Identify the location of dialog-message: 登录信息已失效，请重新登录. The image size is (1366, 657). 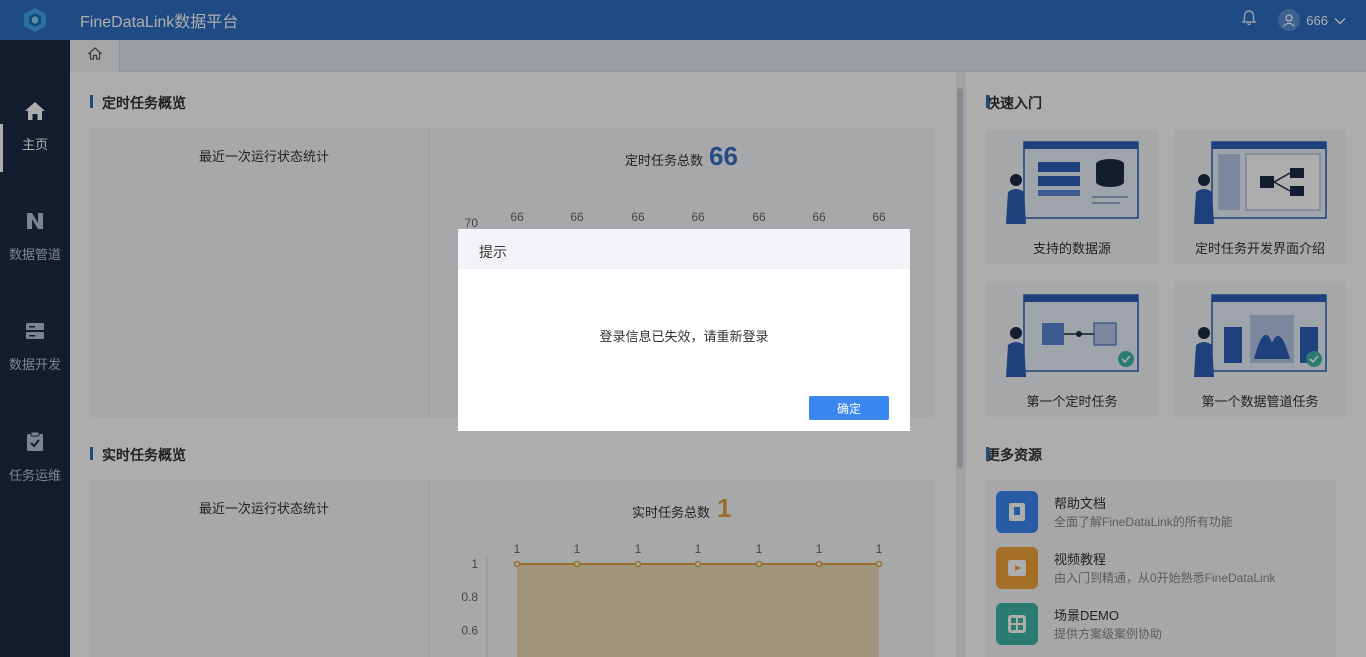
(684, 336).